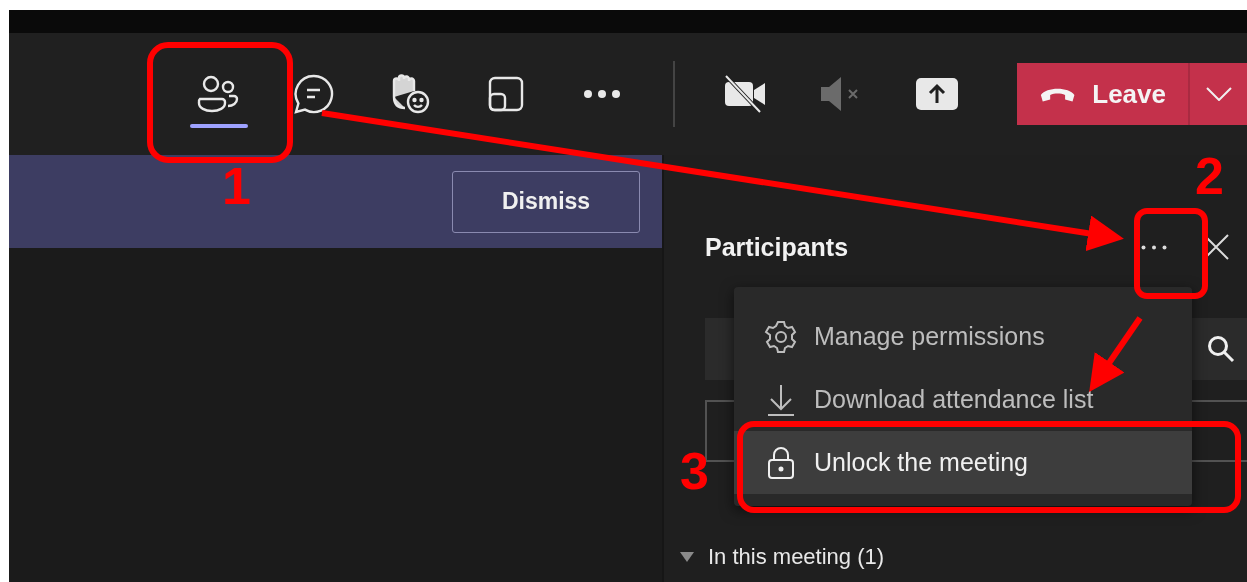  Describe the element at coordinates (218, 94) in the screenshot. I see `people-icon` at that location.